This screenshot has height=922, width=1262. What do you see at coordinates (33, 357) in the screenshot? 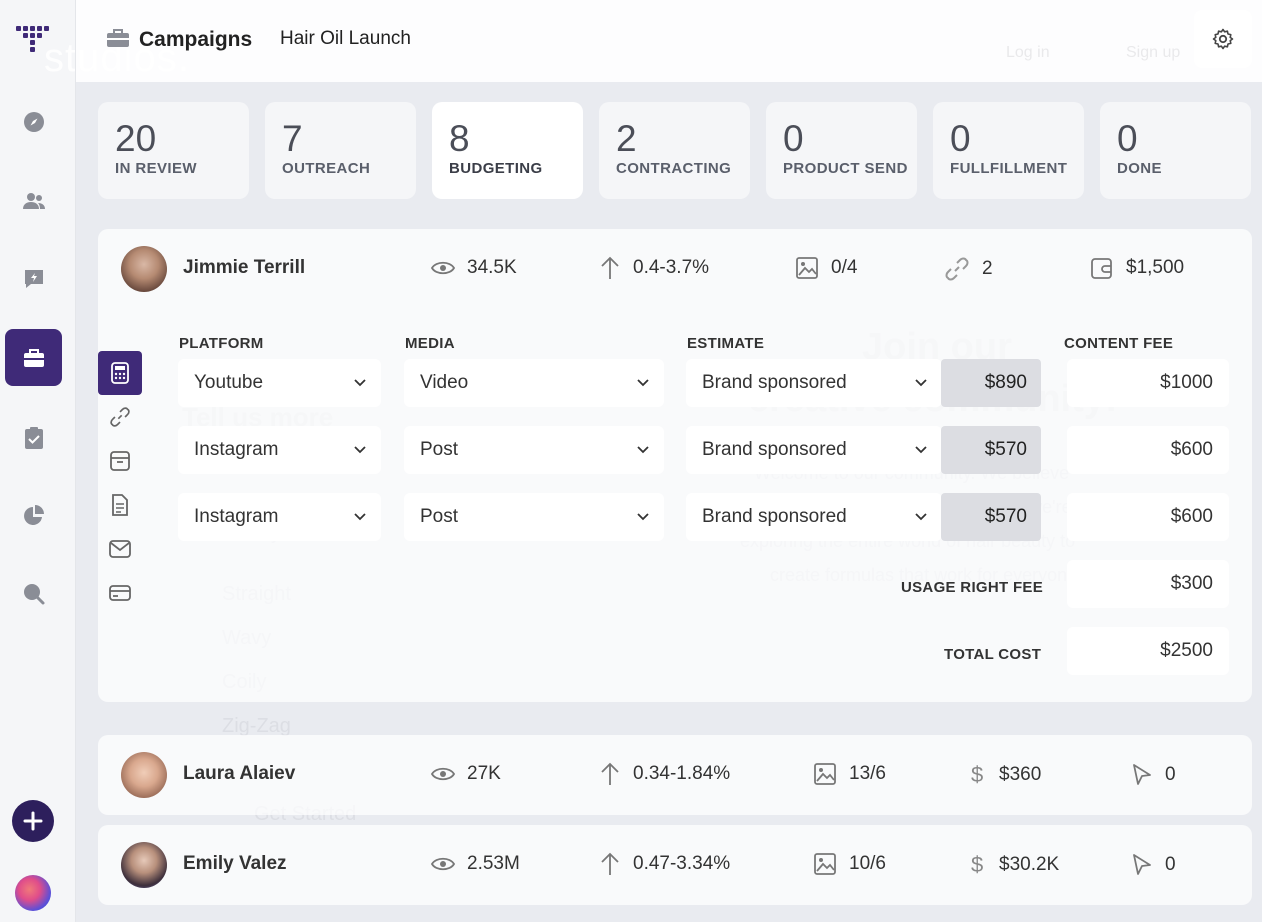
I see `briefcase-icon` at bounding box center [33, 357].